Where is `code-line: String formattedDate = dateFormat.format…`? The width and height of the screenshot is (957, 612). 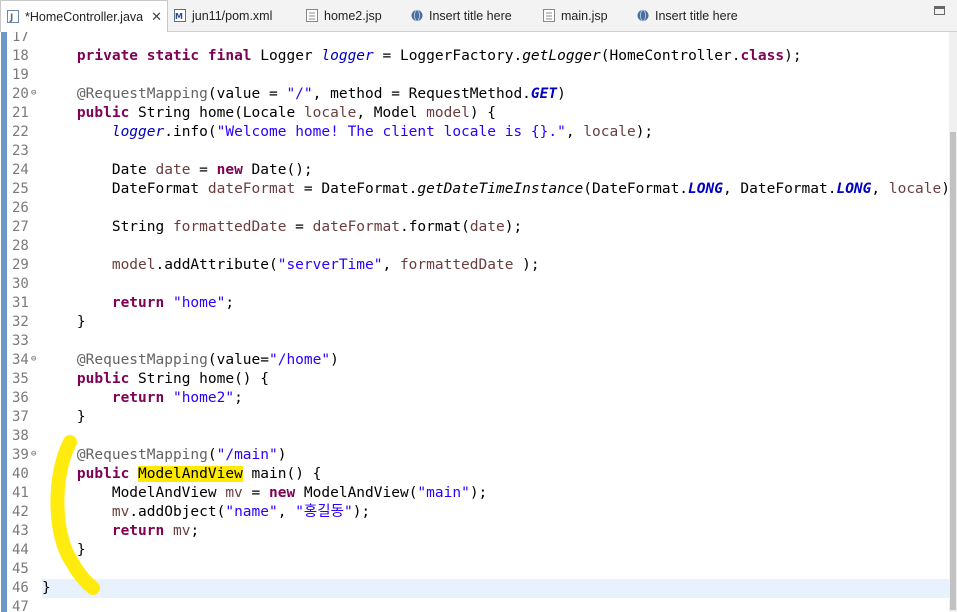 code-line: String formattedDate = dateFormat.format… is located at coordinates (496, 227).